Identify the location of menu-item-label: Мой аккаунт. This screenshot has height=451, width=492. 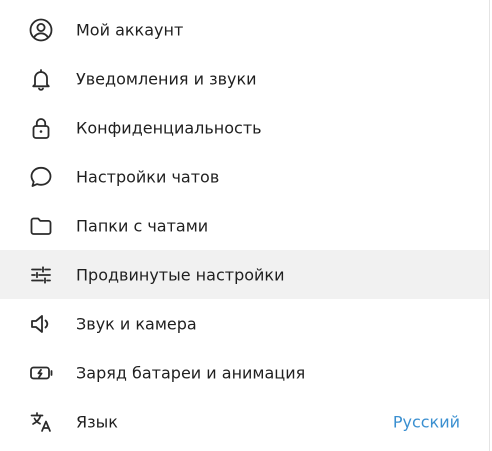
(130, 29).